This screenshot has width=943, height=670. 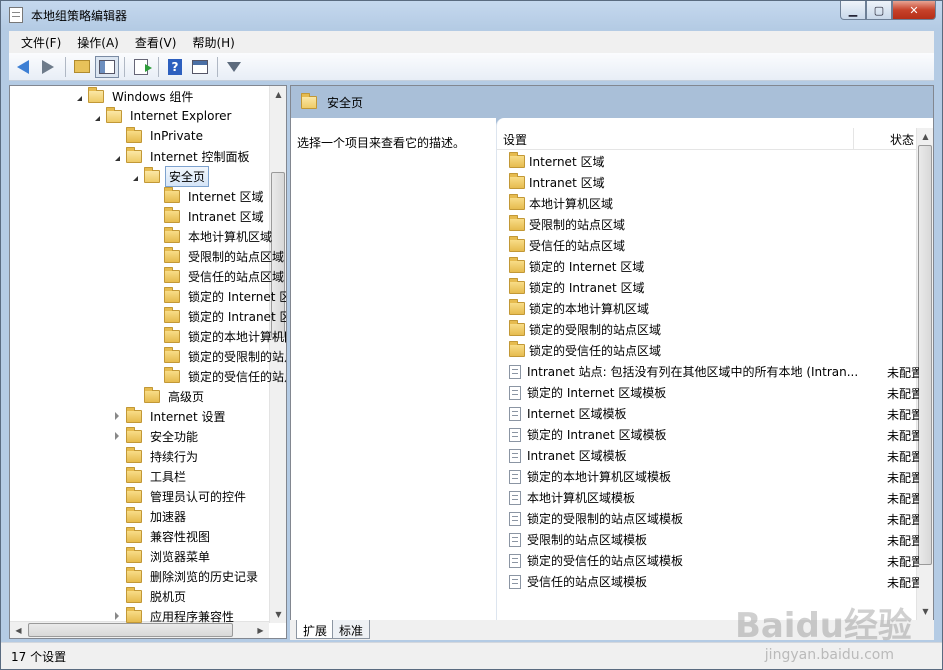 What do you see at coordinates (587, 582) in the screenshot?
I see `list-item-name: 受信任的站点区域模板` at bounding box center [587, 582].